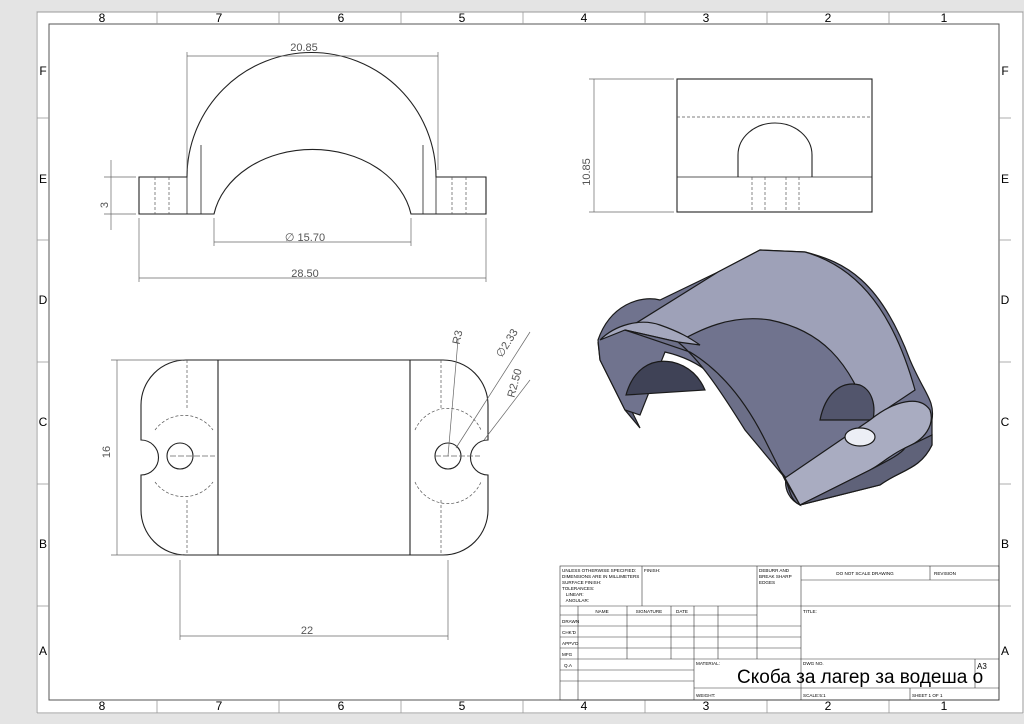 The height and width of the screenshot is (724, 1024). Describe the element at coordinates (105, 205) in the screenshot. I see `dimension-label: 3` at that location.